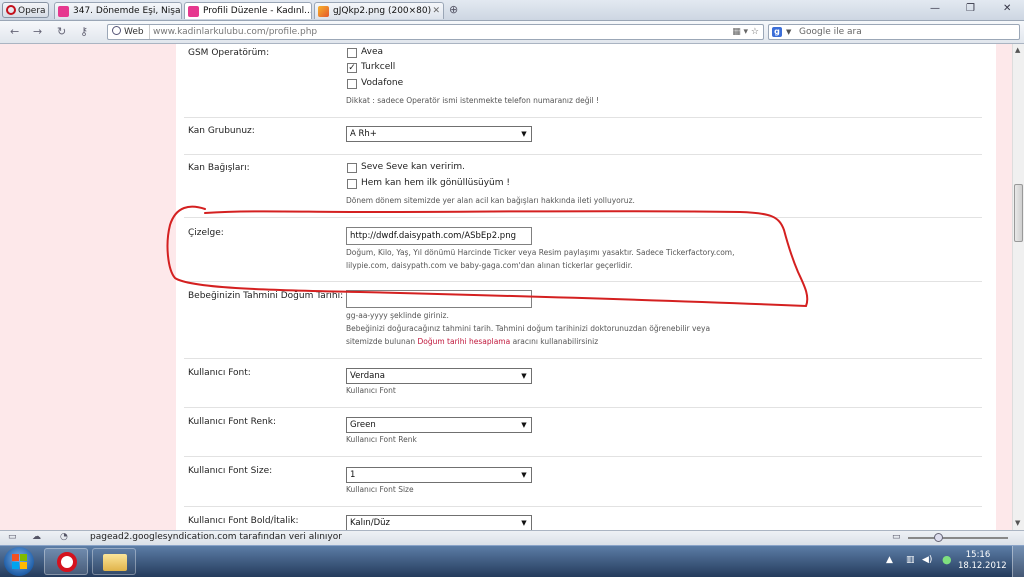 The width and height of the screenshot is (1024, 577). I want to click on zoom-slider-knob, so click(938, 537).